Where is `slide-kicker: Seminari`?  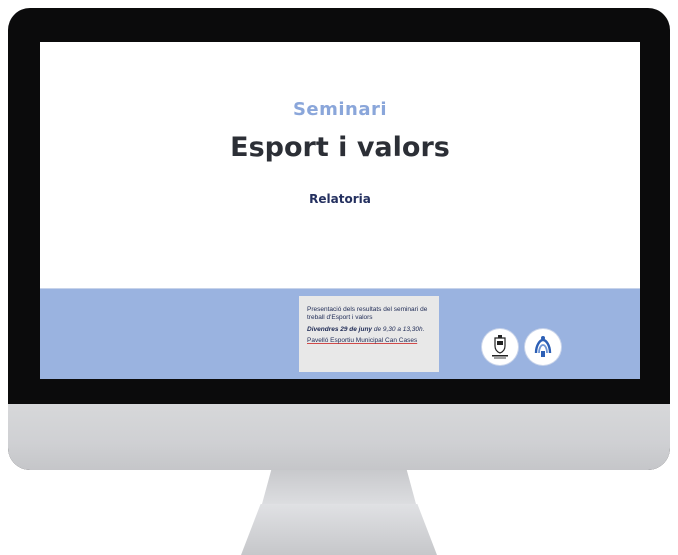
slide-kicker: Seminari is located at coordinates (340, 109).